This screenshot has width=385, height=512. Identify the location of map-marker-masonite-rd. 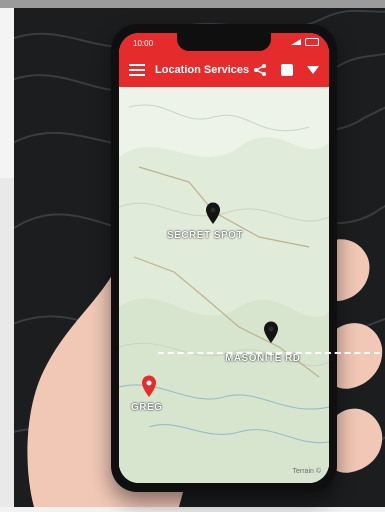
(271, 332).